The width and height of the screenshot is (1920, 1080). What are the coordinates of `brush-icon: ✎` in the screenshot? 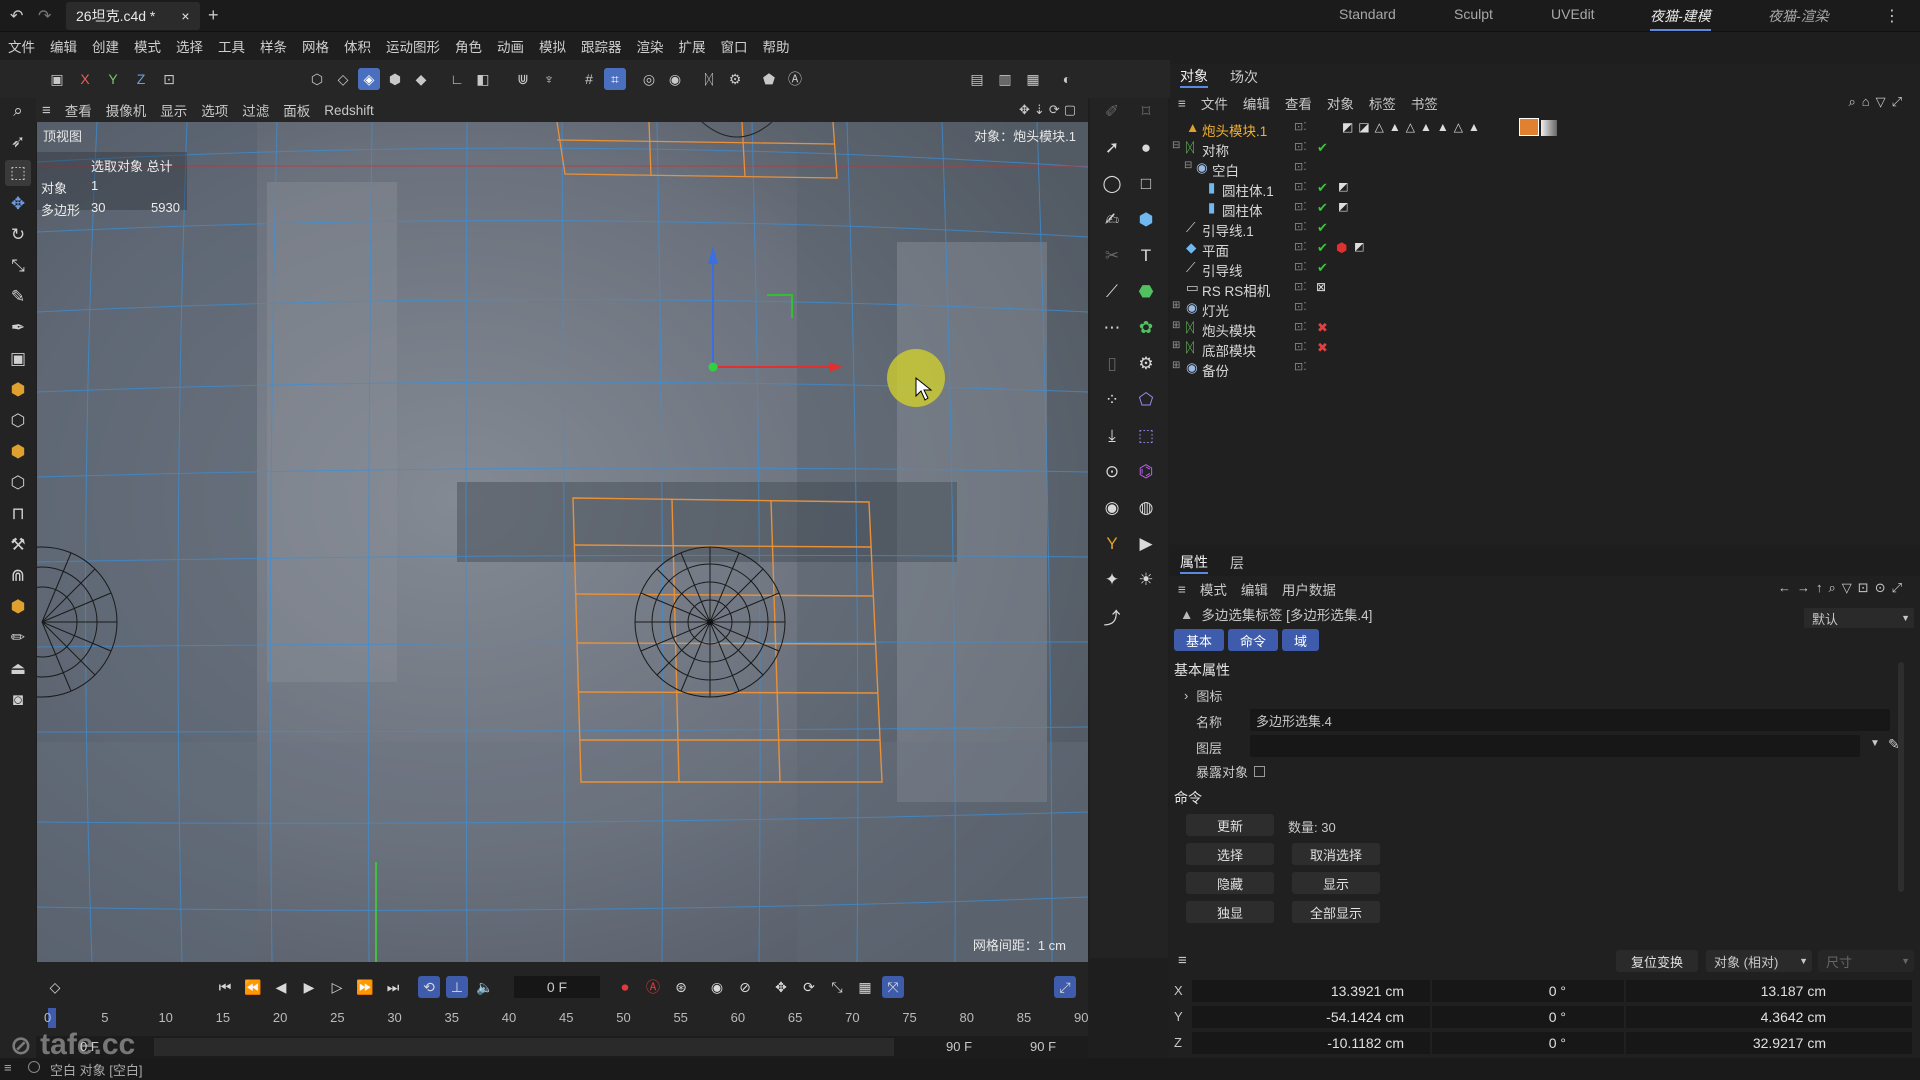 It's located at (18, 297).